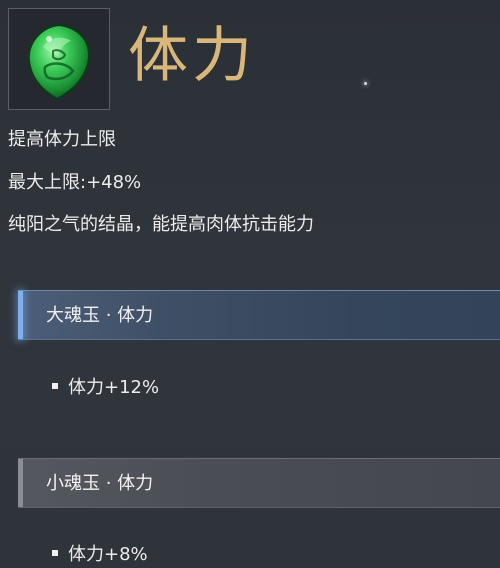 Image resolution: width=500 pixels, height=568 pixels. Describe the element at coordinates (20, 315) in the screenshot. I see `active-accent-bar` at that location.